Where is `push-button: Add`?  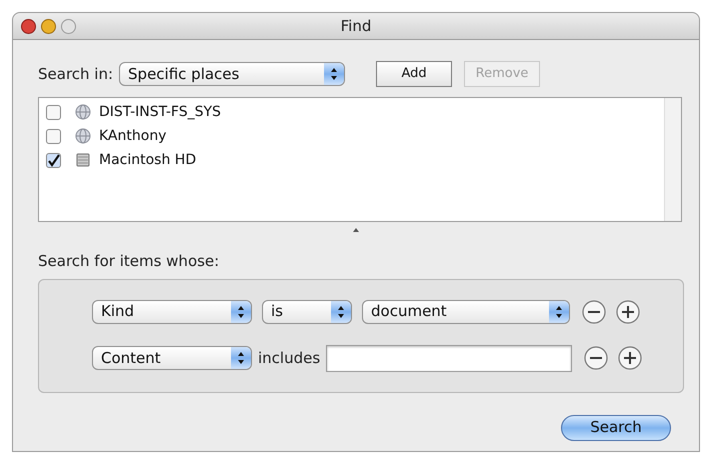
push-button: Add is located at coordinates (414, 74).